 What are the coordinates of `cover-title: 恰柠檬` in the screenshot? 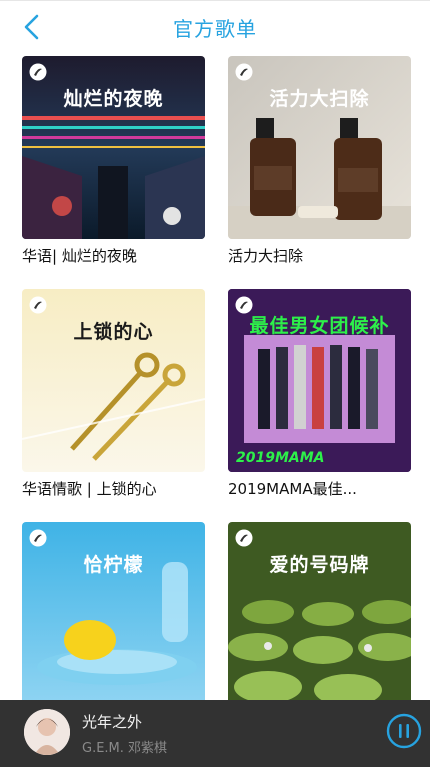 It's located at (113, 565).